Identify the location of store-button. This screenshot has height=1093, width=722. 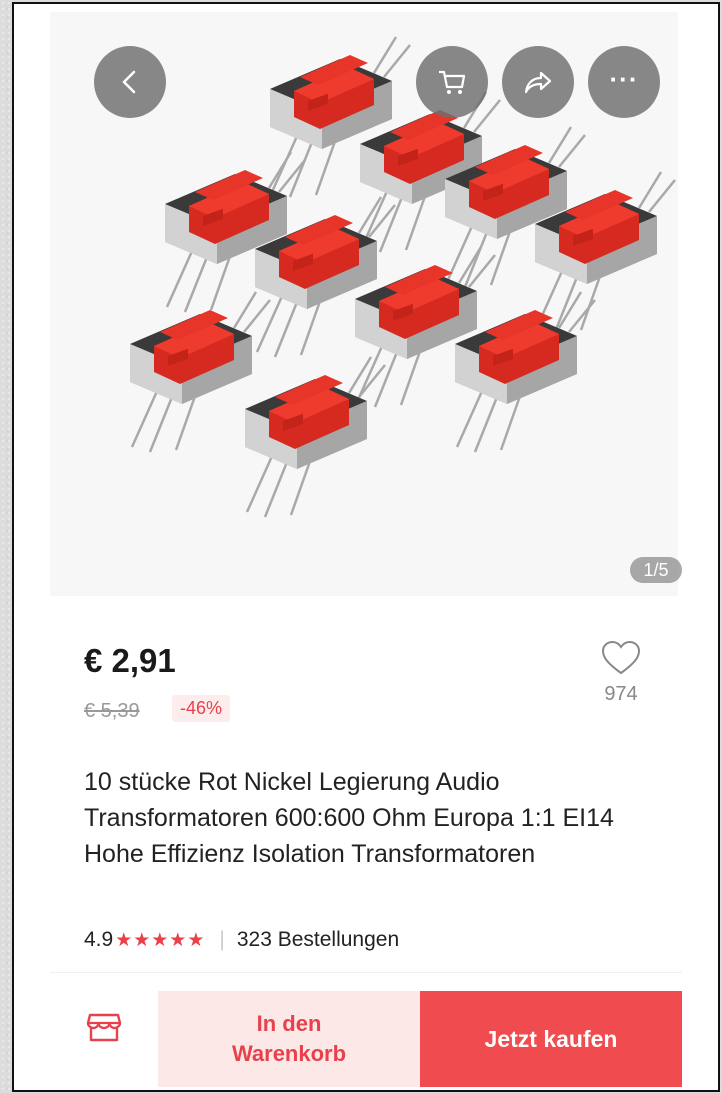
(104, 1039).